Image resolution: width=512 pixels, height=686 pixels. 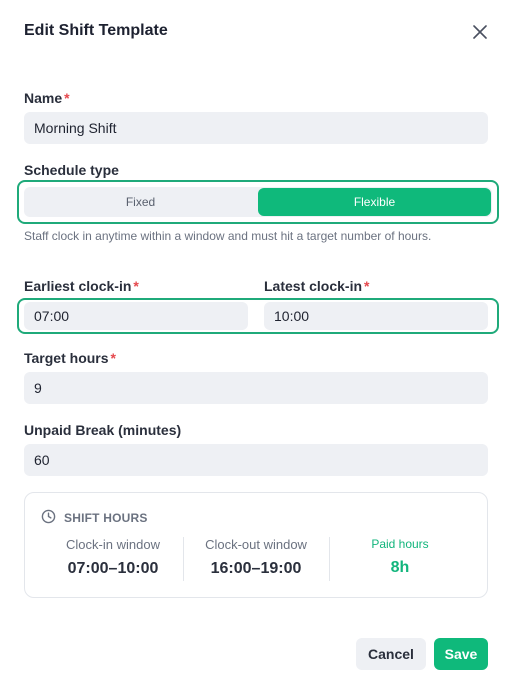 What do you see at coordinates (480, 32) in the screenshot?
I see `close-icon` at bounding box center [480, 32].